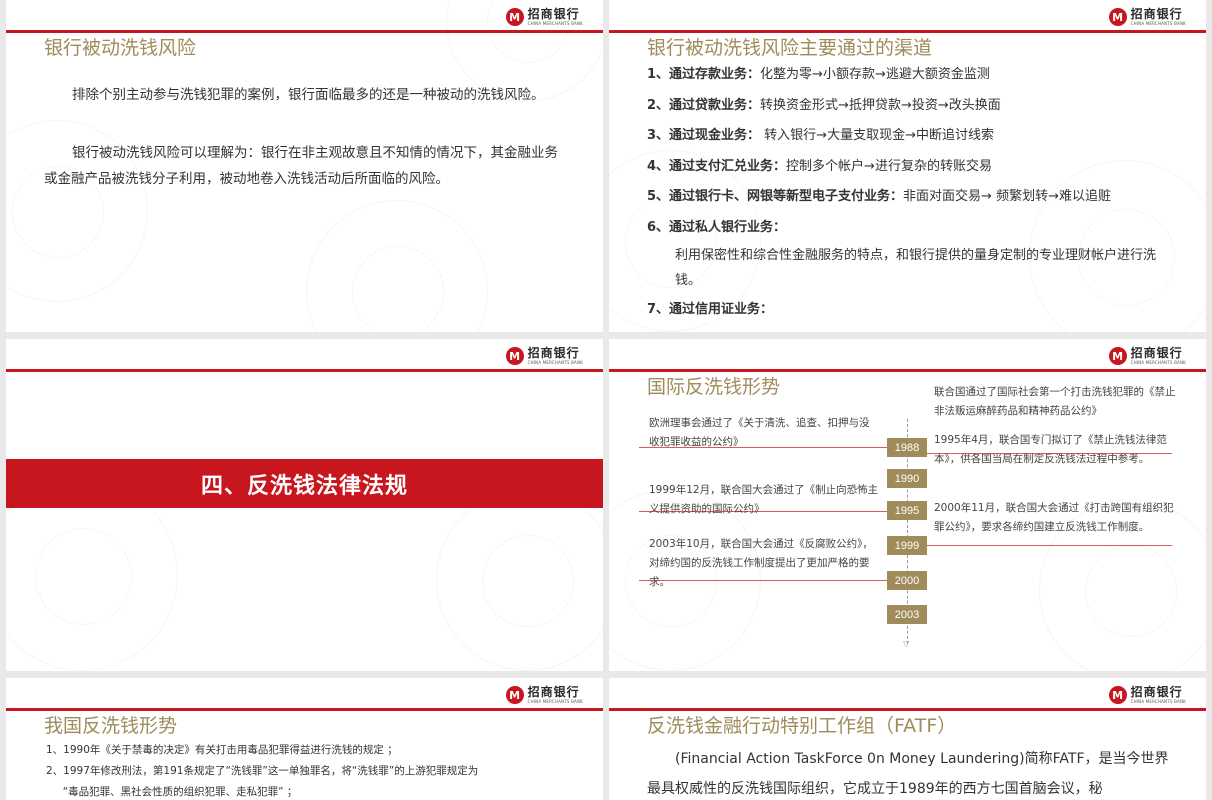  What do you see at coordinates (790, 48) in the screenshot?
I see `slide-title: 银行被动洗钱风险主要通过的渠道` at bounding box center [790, 48].